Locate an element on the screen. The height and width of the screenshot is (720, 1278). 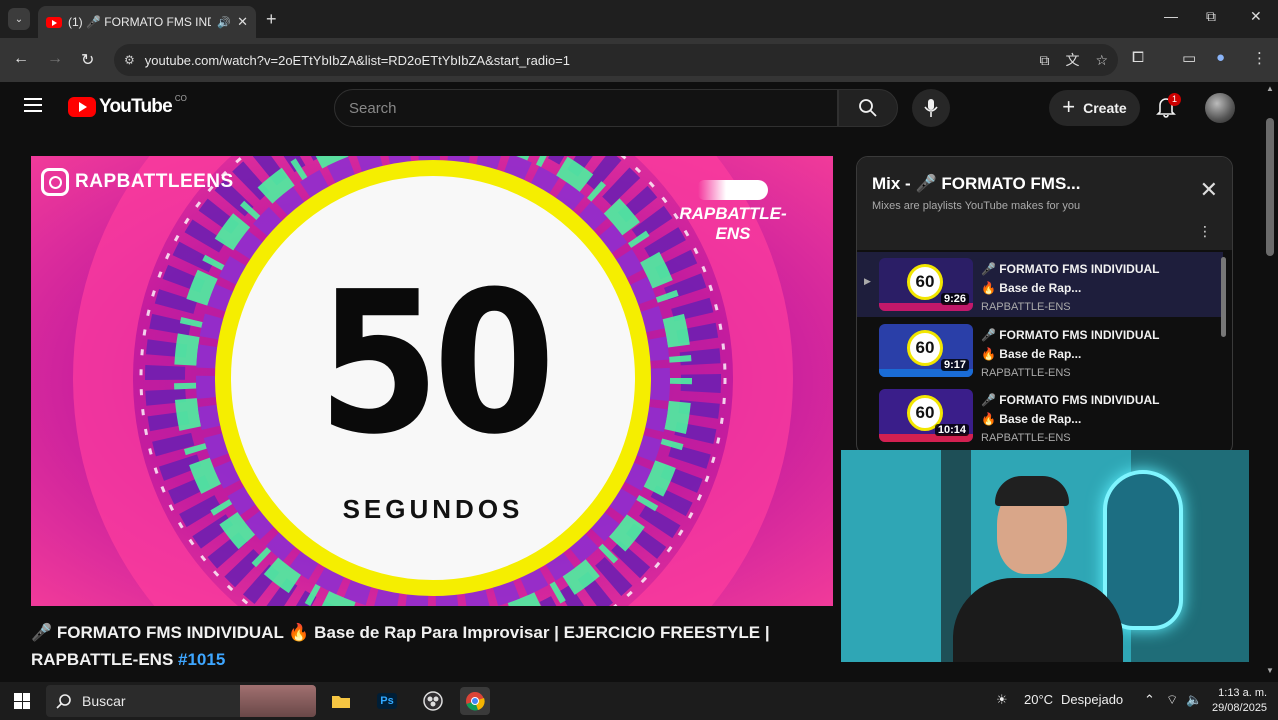
playlist-thumbnail: 60 10:14 is located at coordinates (926, 415).